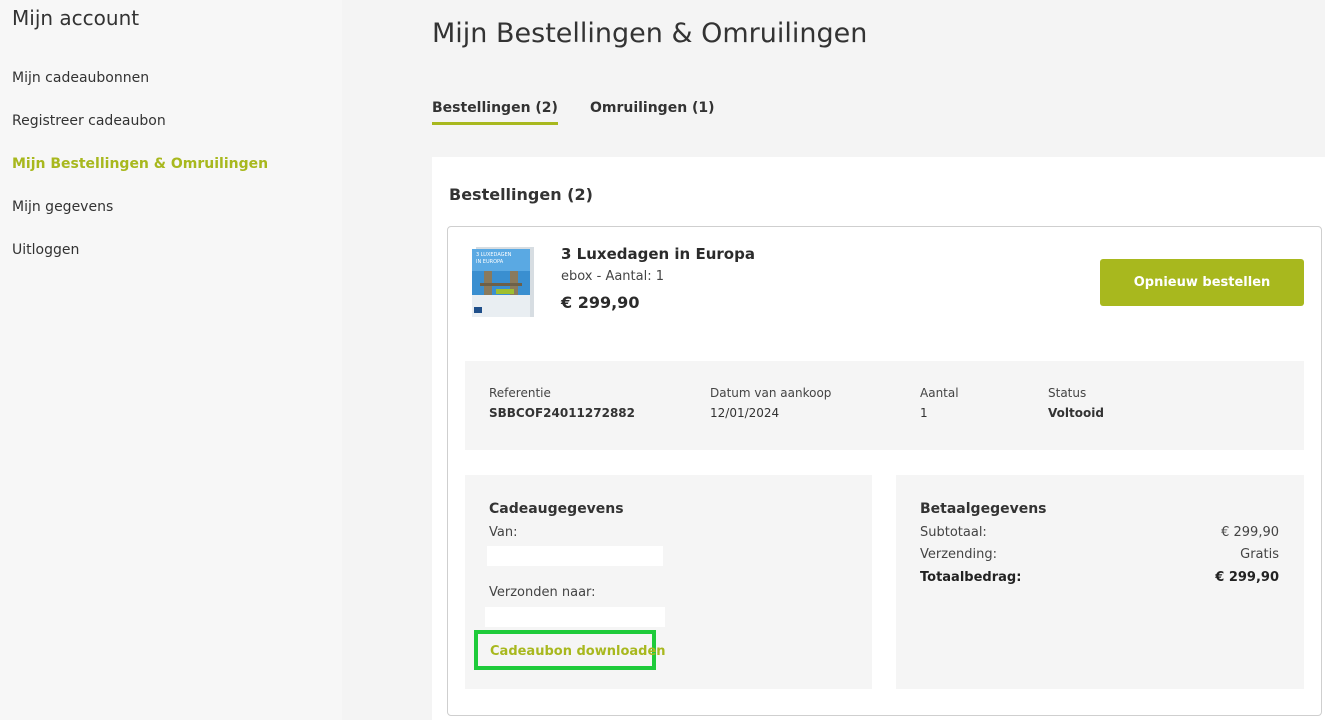 This screenshot has height=720, width=1325. I want to click on sidebar-item-uitloggen: Uitloggen, so click(140, 261).